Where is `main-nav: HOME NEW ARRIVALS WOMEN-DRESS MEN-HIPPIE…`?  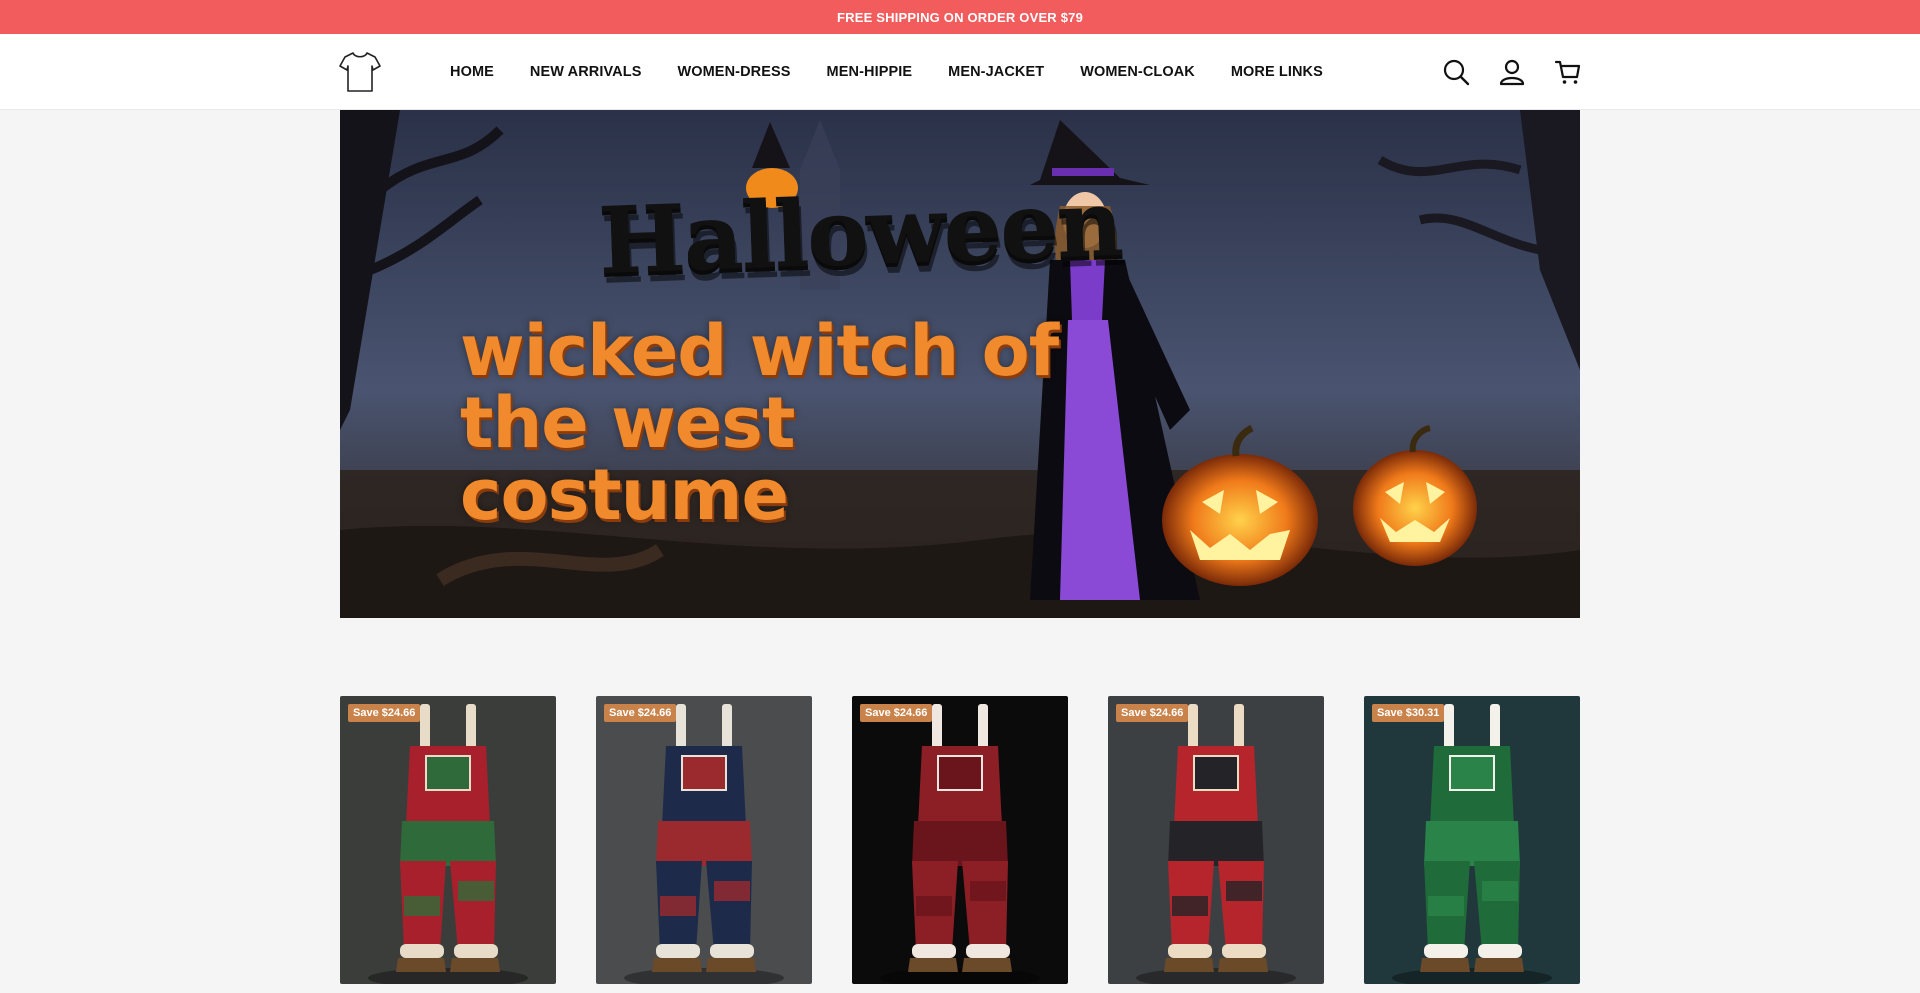 main-nav: HOME NEW ARRIVALS WOMEN-DRESS MEN-HIPPIE… is located at coordinates (904, 72).